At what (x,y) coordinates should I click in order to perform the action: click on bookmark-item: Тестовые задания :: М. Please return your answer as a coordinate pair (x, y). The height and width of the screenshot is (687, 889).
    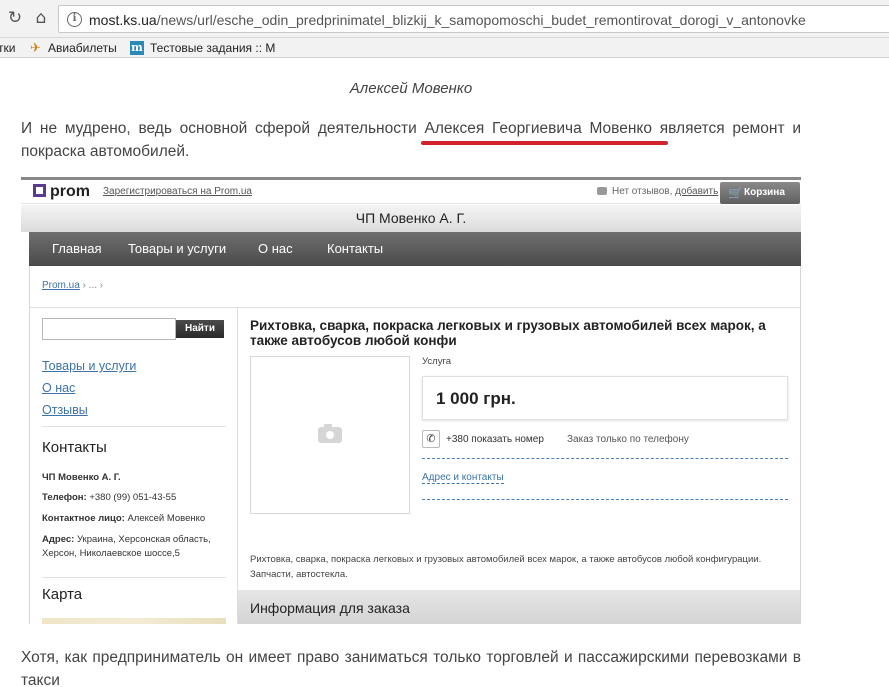
    Looking at the image, I should click on (212, 48).